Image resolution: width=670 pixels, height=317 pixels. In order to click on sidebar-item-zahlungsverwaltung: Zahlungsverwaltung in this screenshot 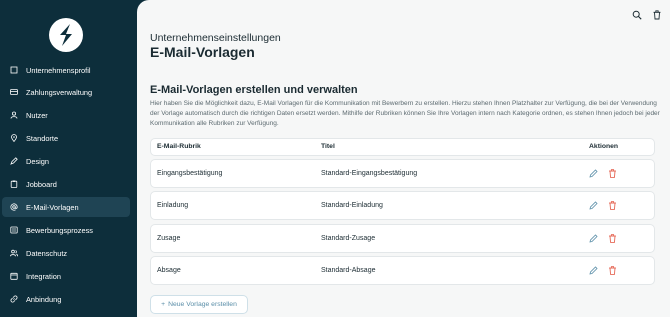, I will do `click(66, 92)`.